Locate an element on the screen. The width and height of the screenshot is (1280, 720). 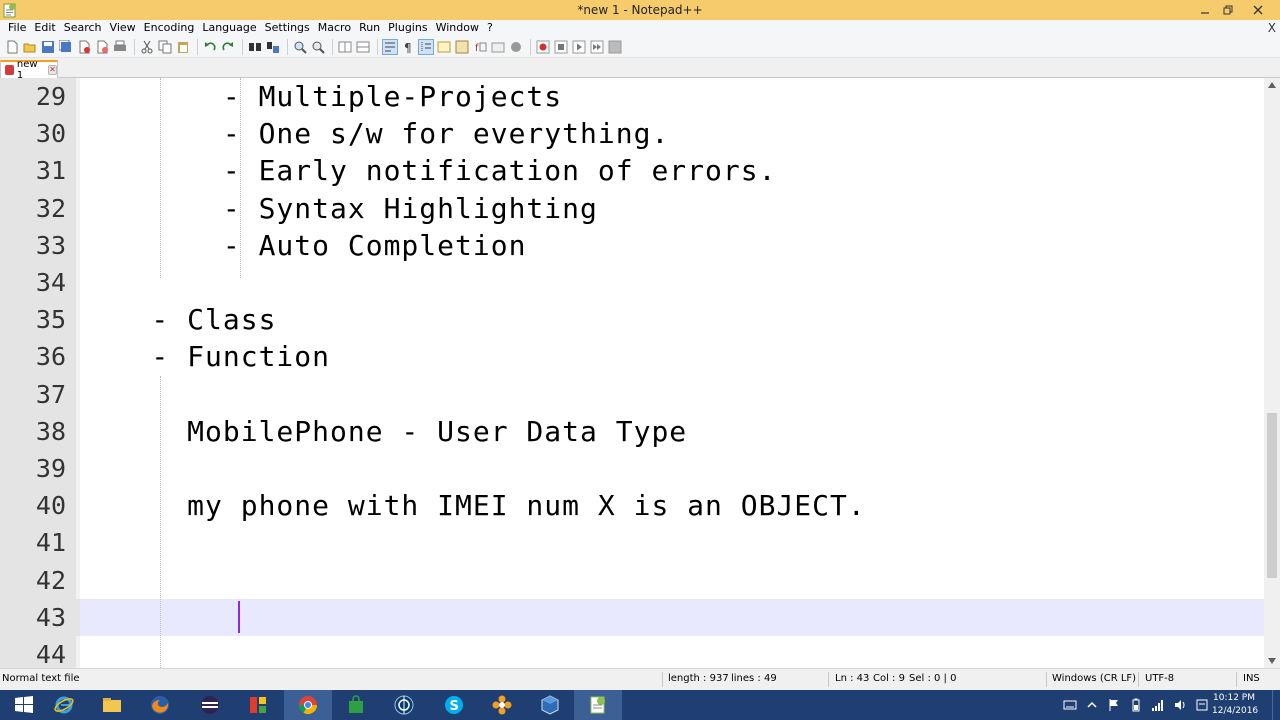
menu-run: Run is located at coordinates (369, 28).